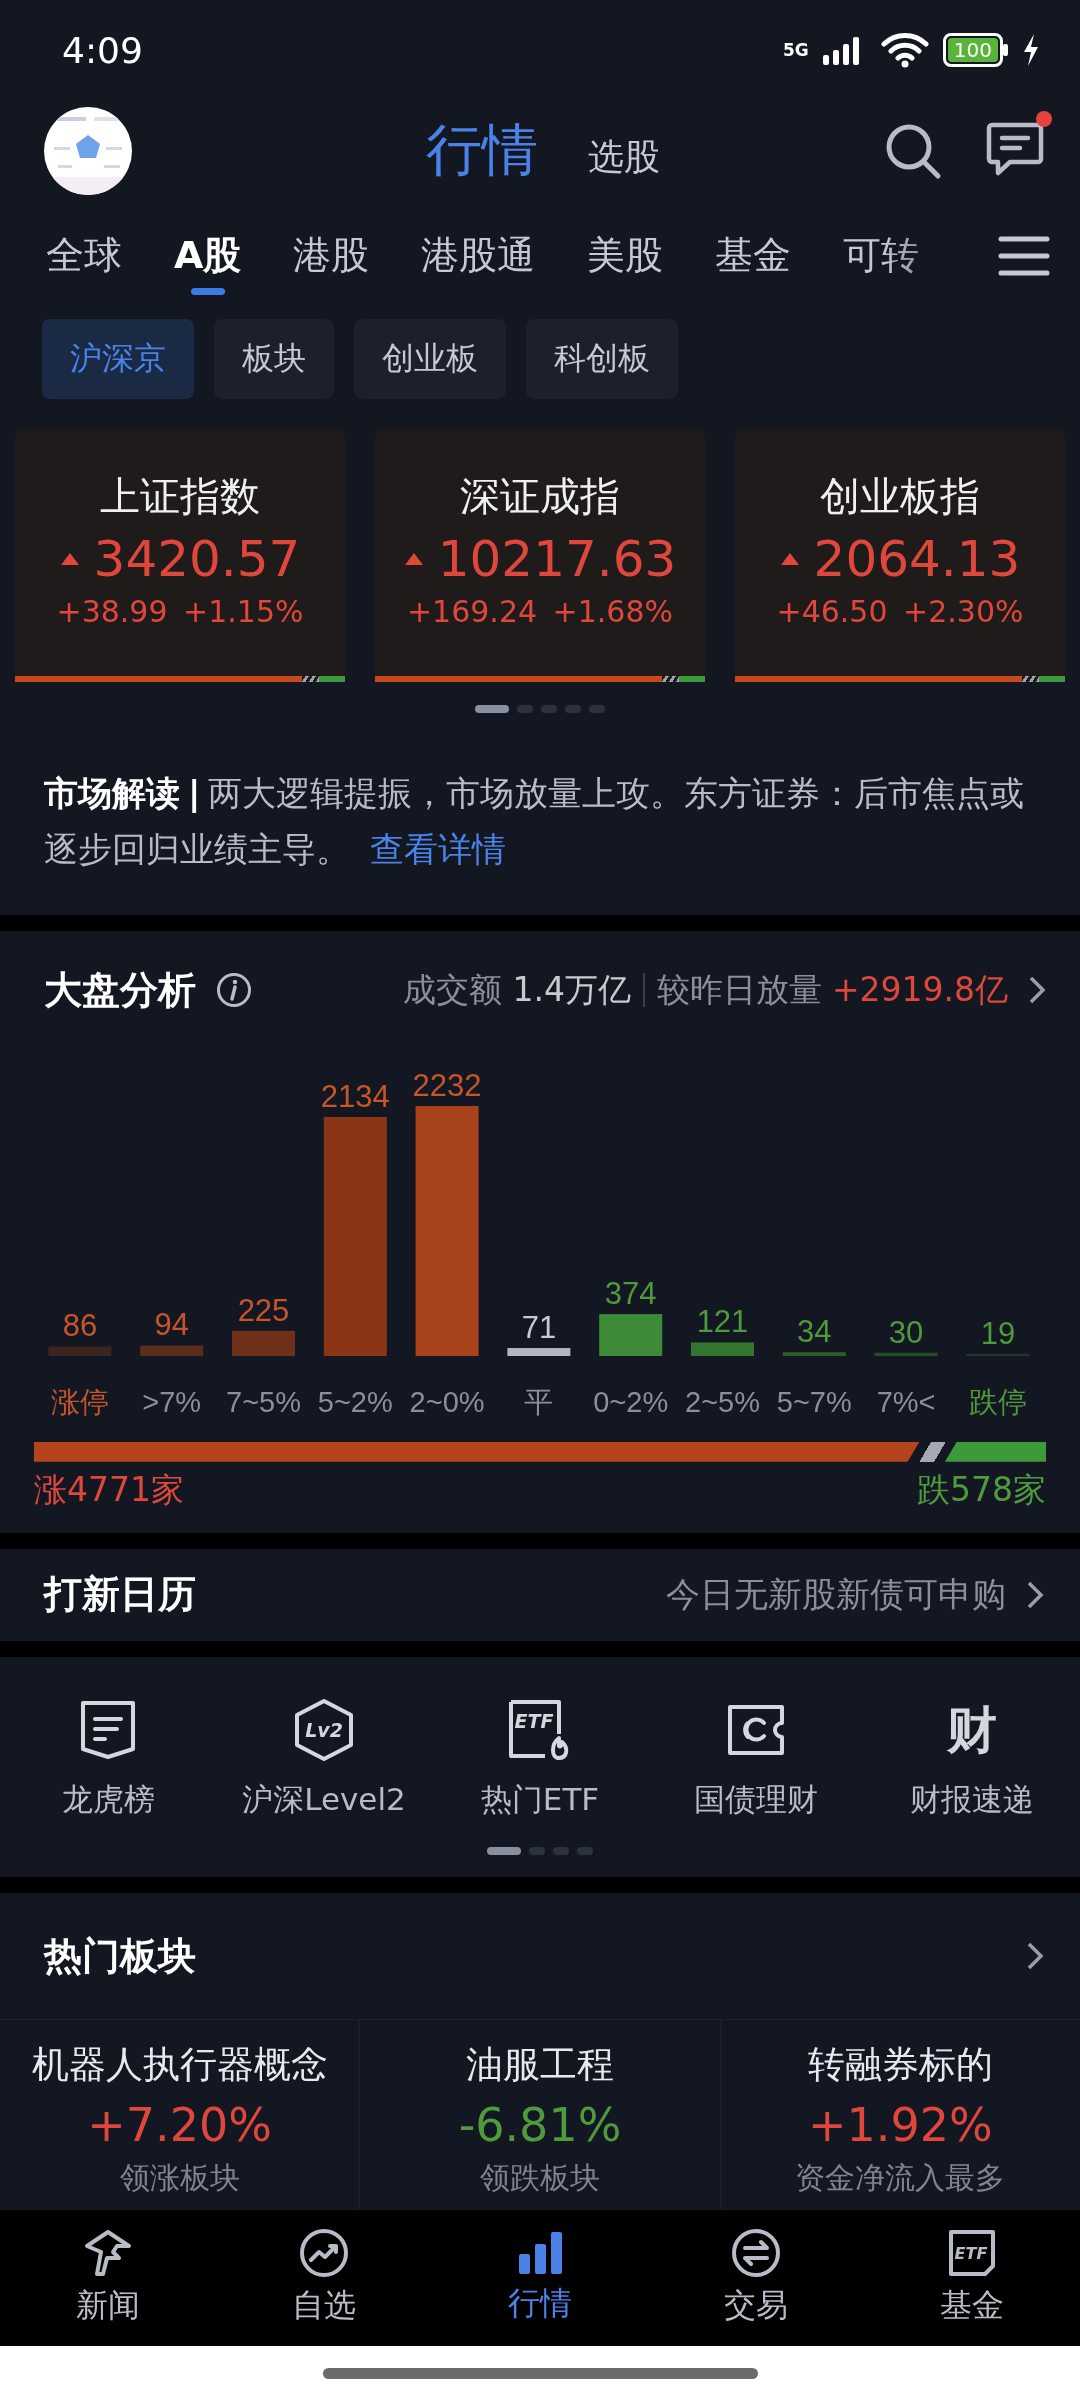 Image resolution: width=1080 pixels, height=2401 pixels. What do you see at coordinates (539, 1327) in the screenshot?
I see `bar-value-label: 71` at bounding box center [539, 1327].